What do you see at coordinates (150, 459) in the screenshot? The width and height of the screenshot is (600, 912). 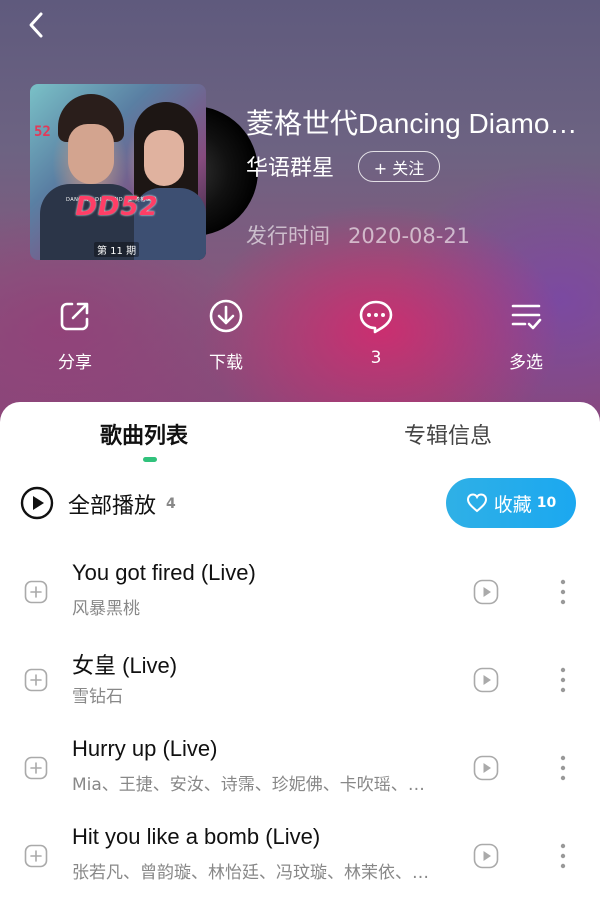 I see `tab-indicator` at bounding box center [150, 459].